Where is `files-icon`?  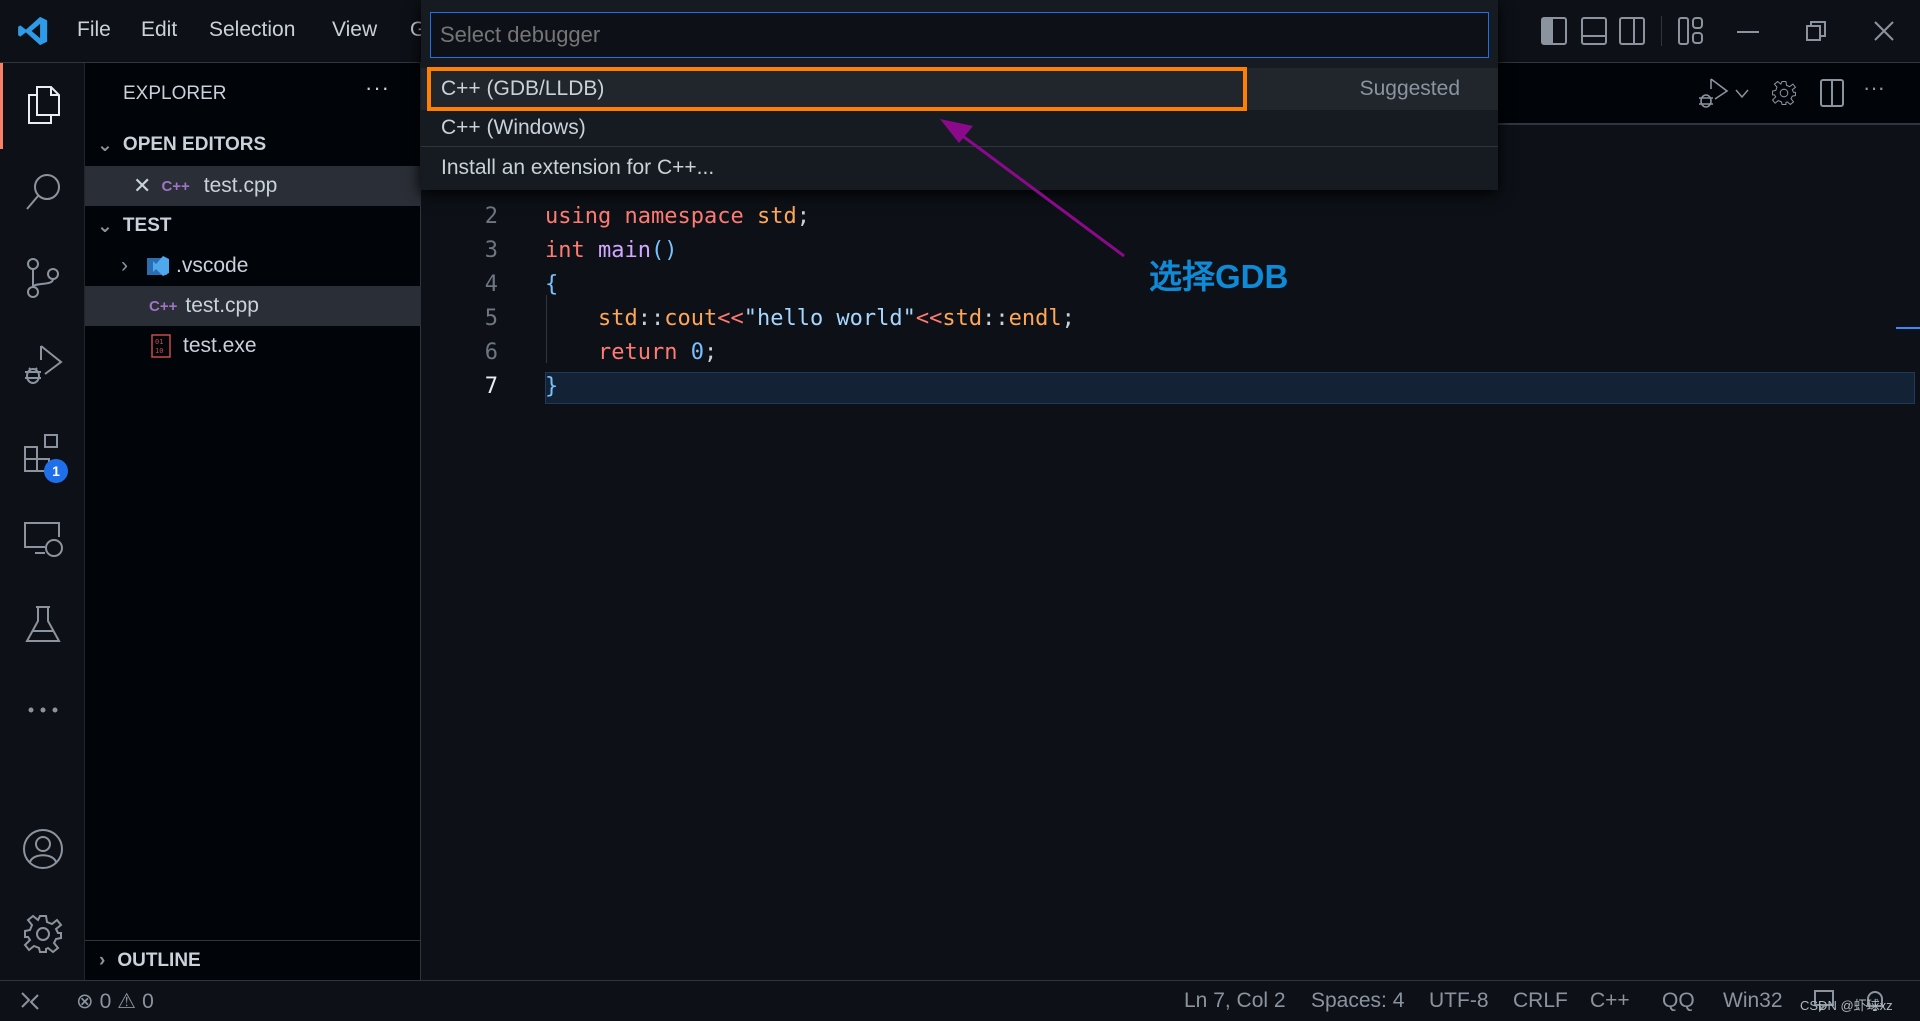 files-icon is located at coordinates (43, 105).